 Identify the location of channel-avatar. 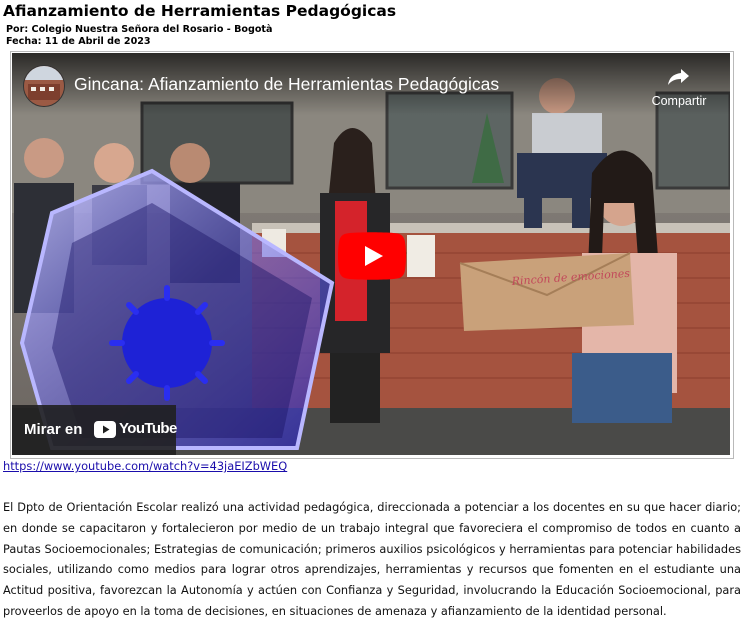
(44, 86).